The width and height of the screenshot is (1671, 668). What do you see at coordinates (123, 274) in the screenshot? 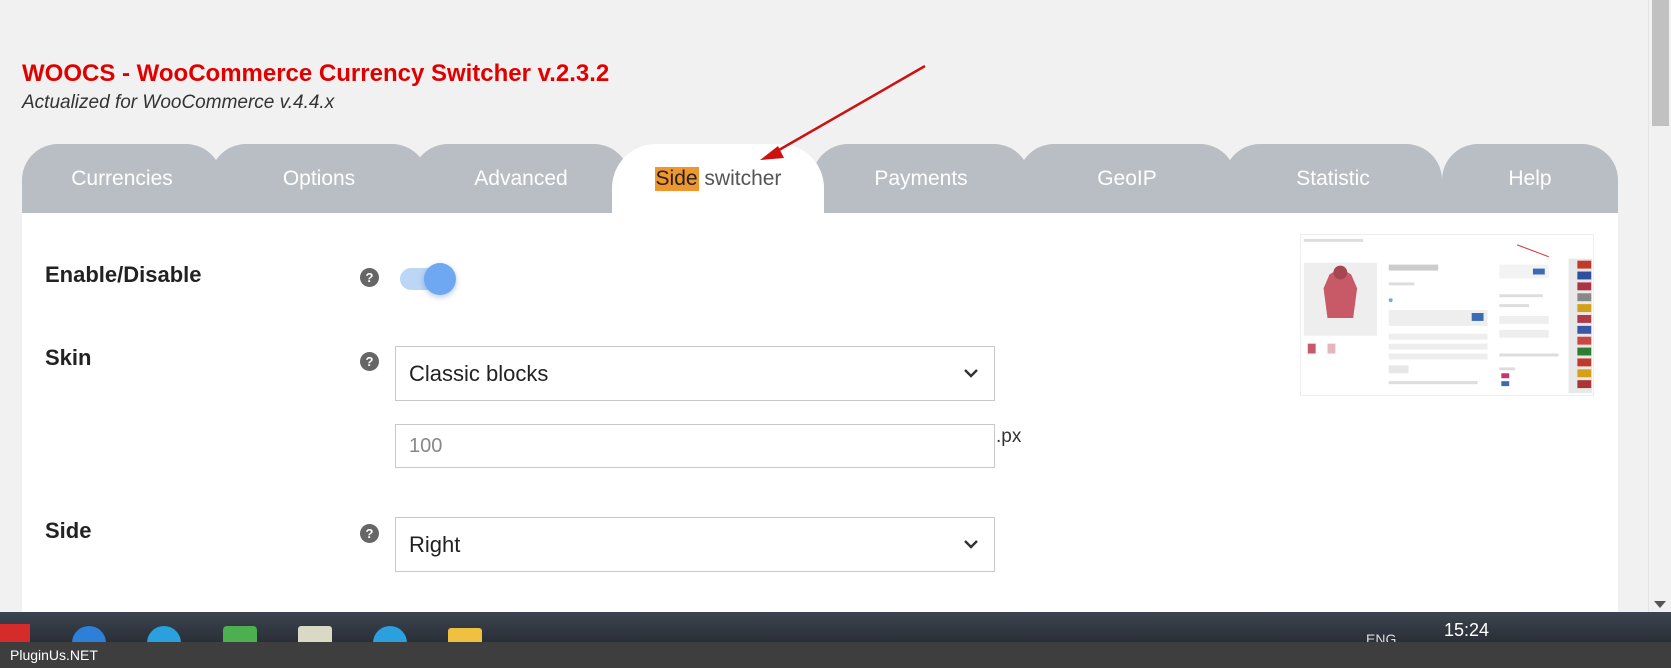
I see `enable-label: Enable/Disable` at bounding box center [123, 274].